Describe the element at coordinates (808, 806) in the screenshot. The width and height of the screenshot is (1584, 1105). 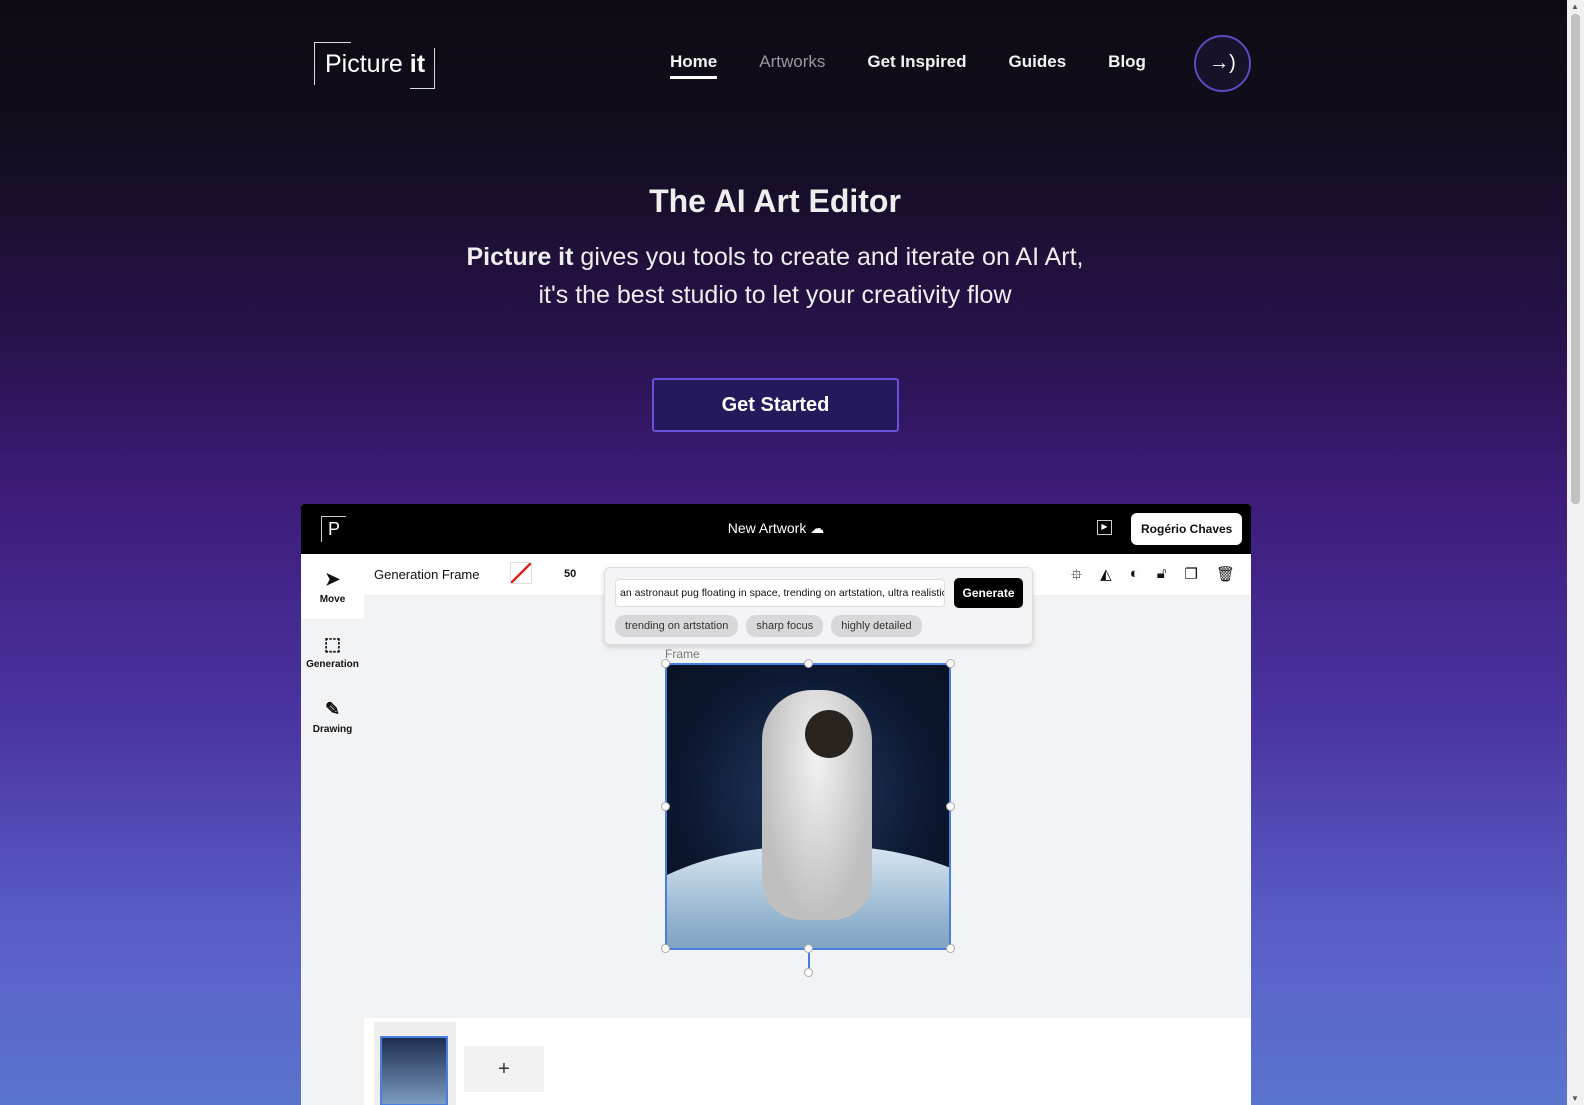
I see `generation-frame-image` at that location.